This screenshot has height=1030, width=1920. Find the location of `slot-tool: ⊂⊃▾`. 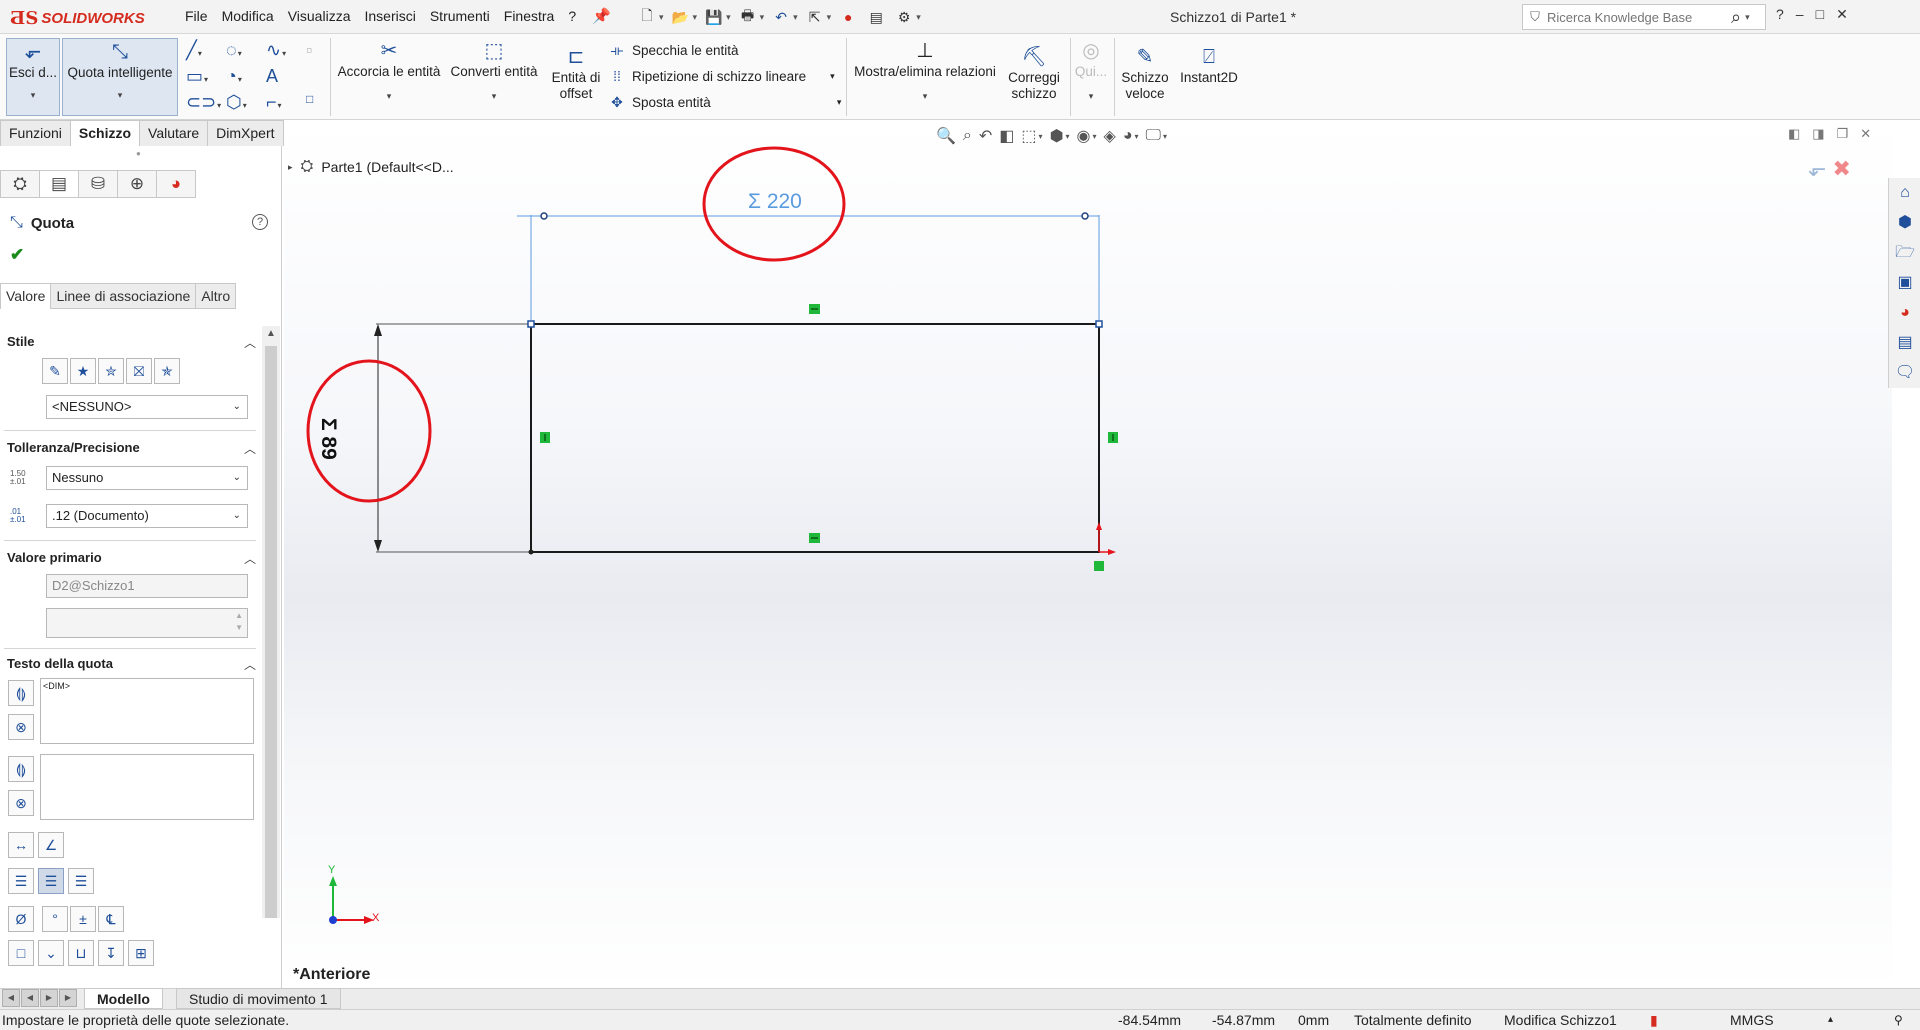

slot-tool: ⊂⊃▾ is located at coordinates (203, 102).